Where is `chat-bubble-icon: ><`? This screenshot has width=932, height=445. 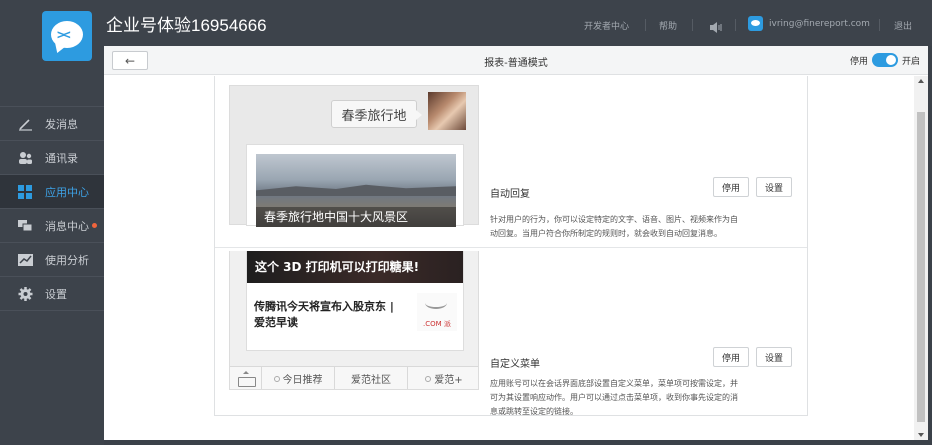
chat-bubble-icon: >< is located at coordinates (67, 34).